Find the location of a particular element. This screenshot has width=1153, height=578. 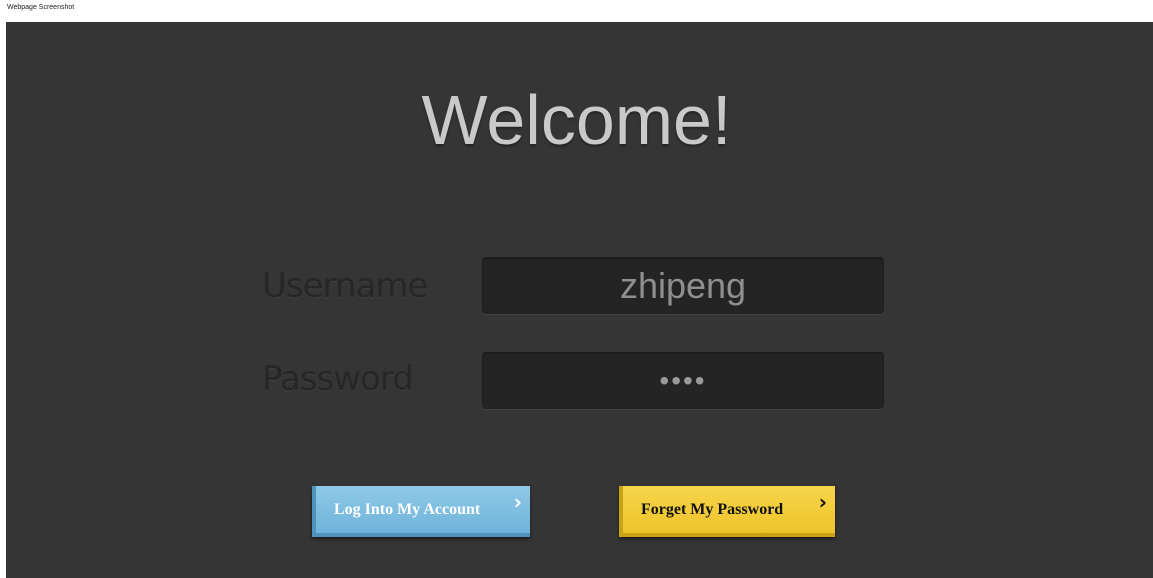

log-into-account-button: Log Into My Account › is located at coordinates (421, 511).